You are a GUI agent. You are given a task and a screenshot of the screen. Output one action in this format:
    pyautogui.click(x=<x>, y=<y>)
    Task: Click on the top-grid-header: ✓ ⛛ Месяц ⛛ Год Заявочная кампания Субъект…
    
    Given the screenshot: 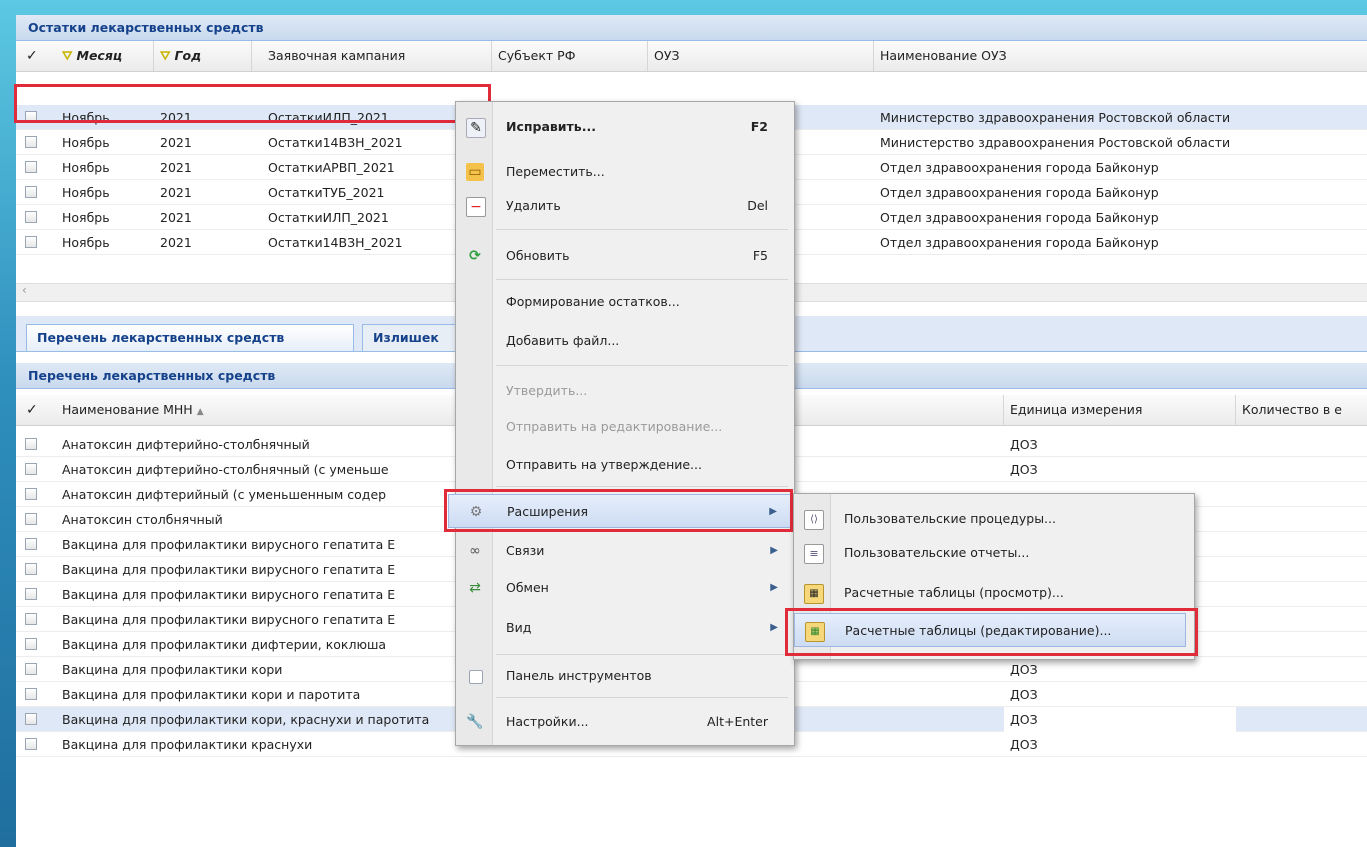 What is the action you would take?
    pyautogui.click(x=691, y=56)
    